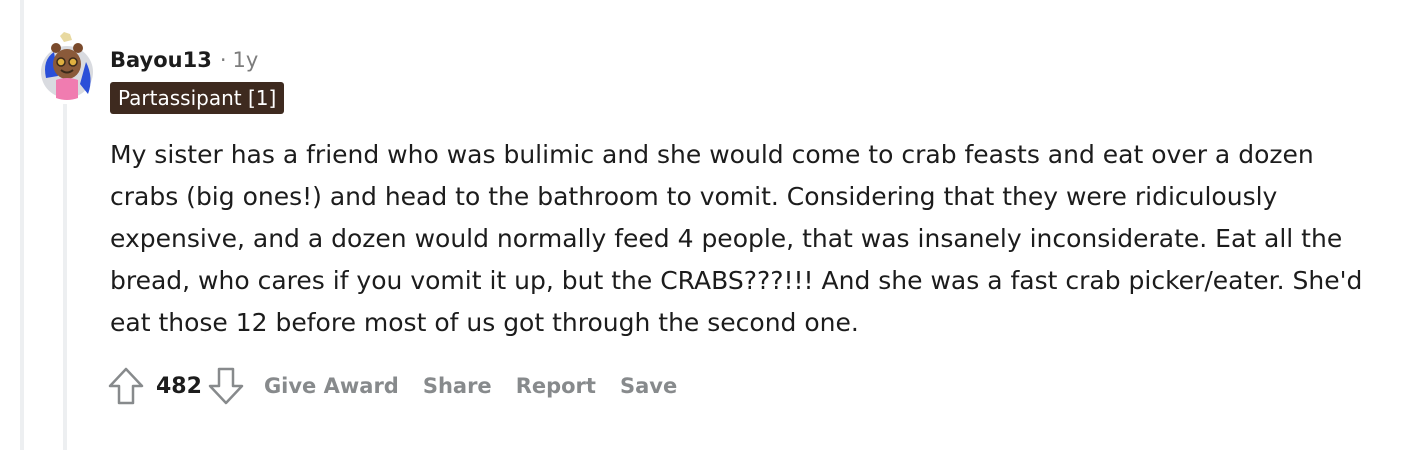 The width and height of the screenshot is (1410, 450). Describe the element at coordinates (648, 386) in the screenshot. I see `save-button: Save` at that location.